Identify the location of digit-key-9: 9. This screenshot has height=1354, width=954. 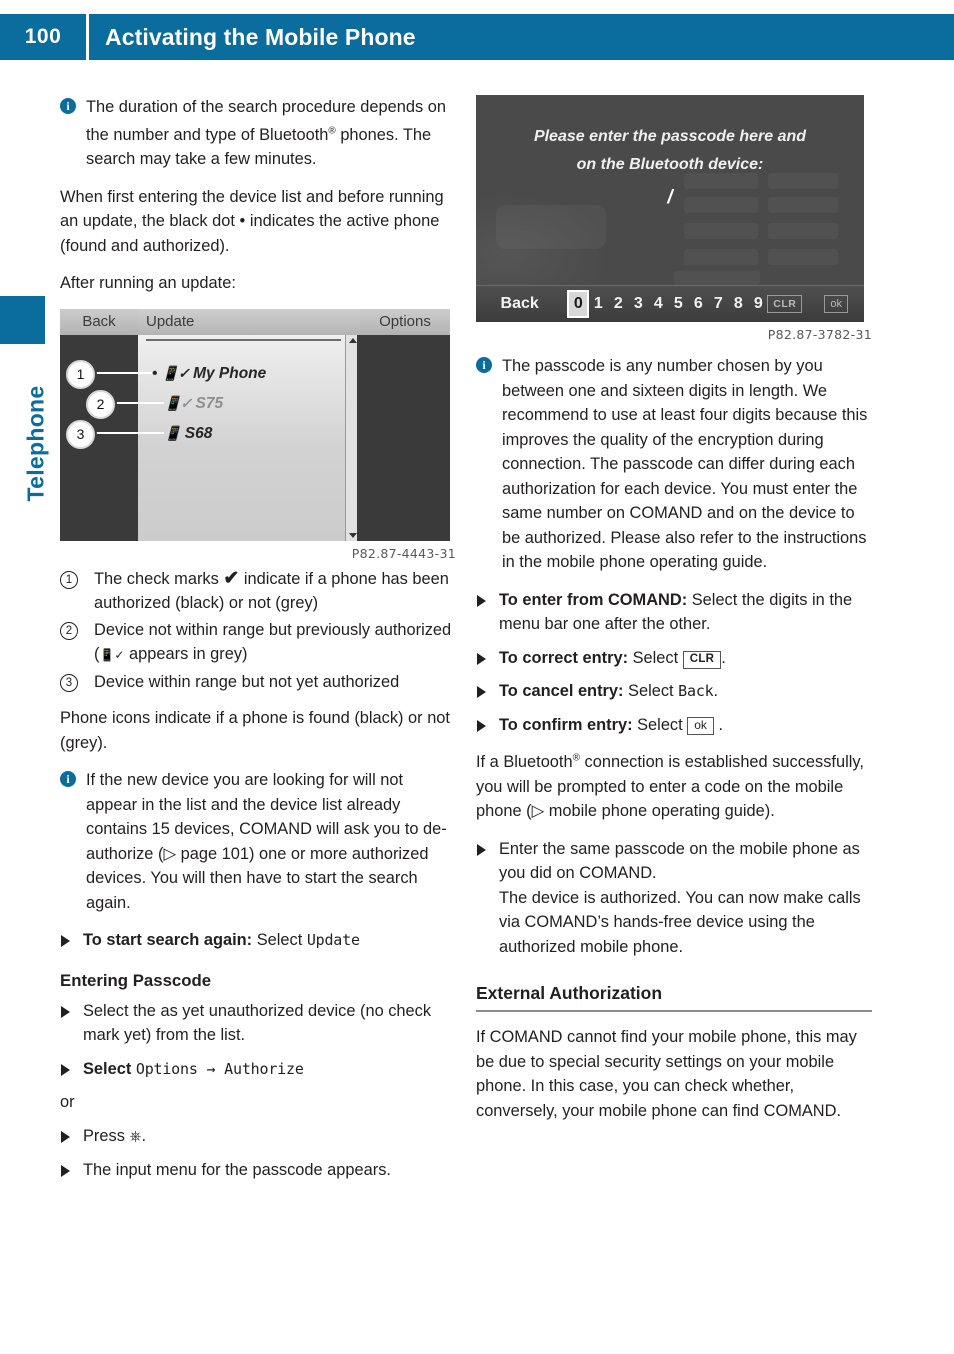
(758, 304).